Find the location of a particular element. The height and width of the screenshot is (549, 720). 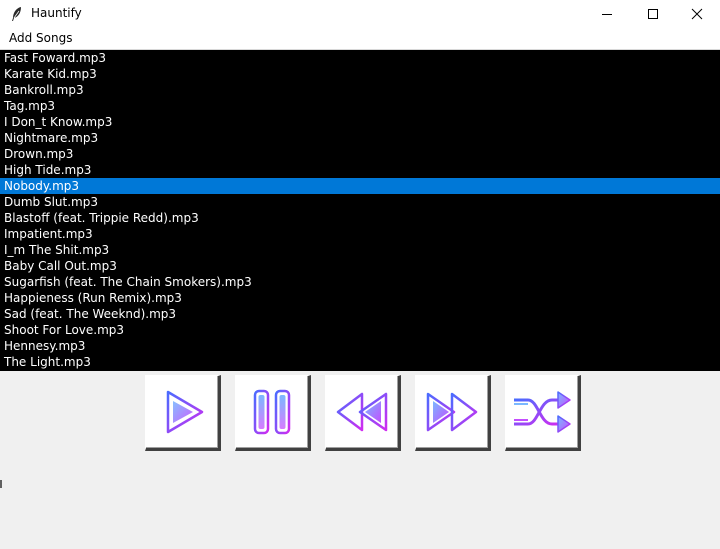

close-button is located at coordinates (697, 14).